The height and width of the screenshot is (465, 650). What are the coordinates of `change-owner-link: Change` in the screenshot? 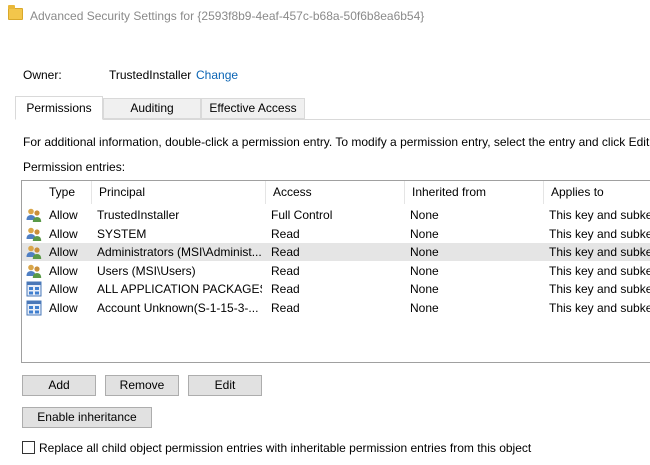 It's located at (217, 75).